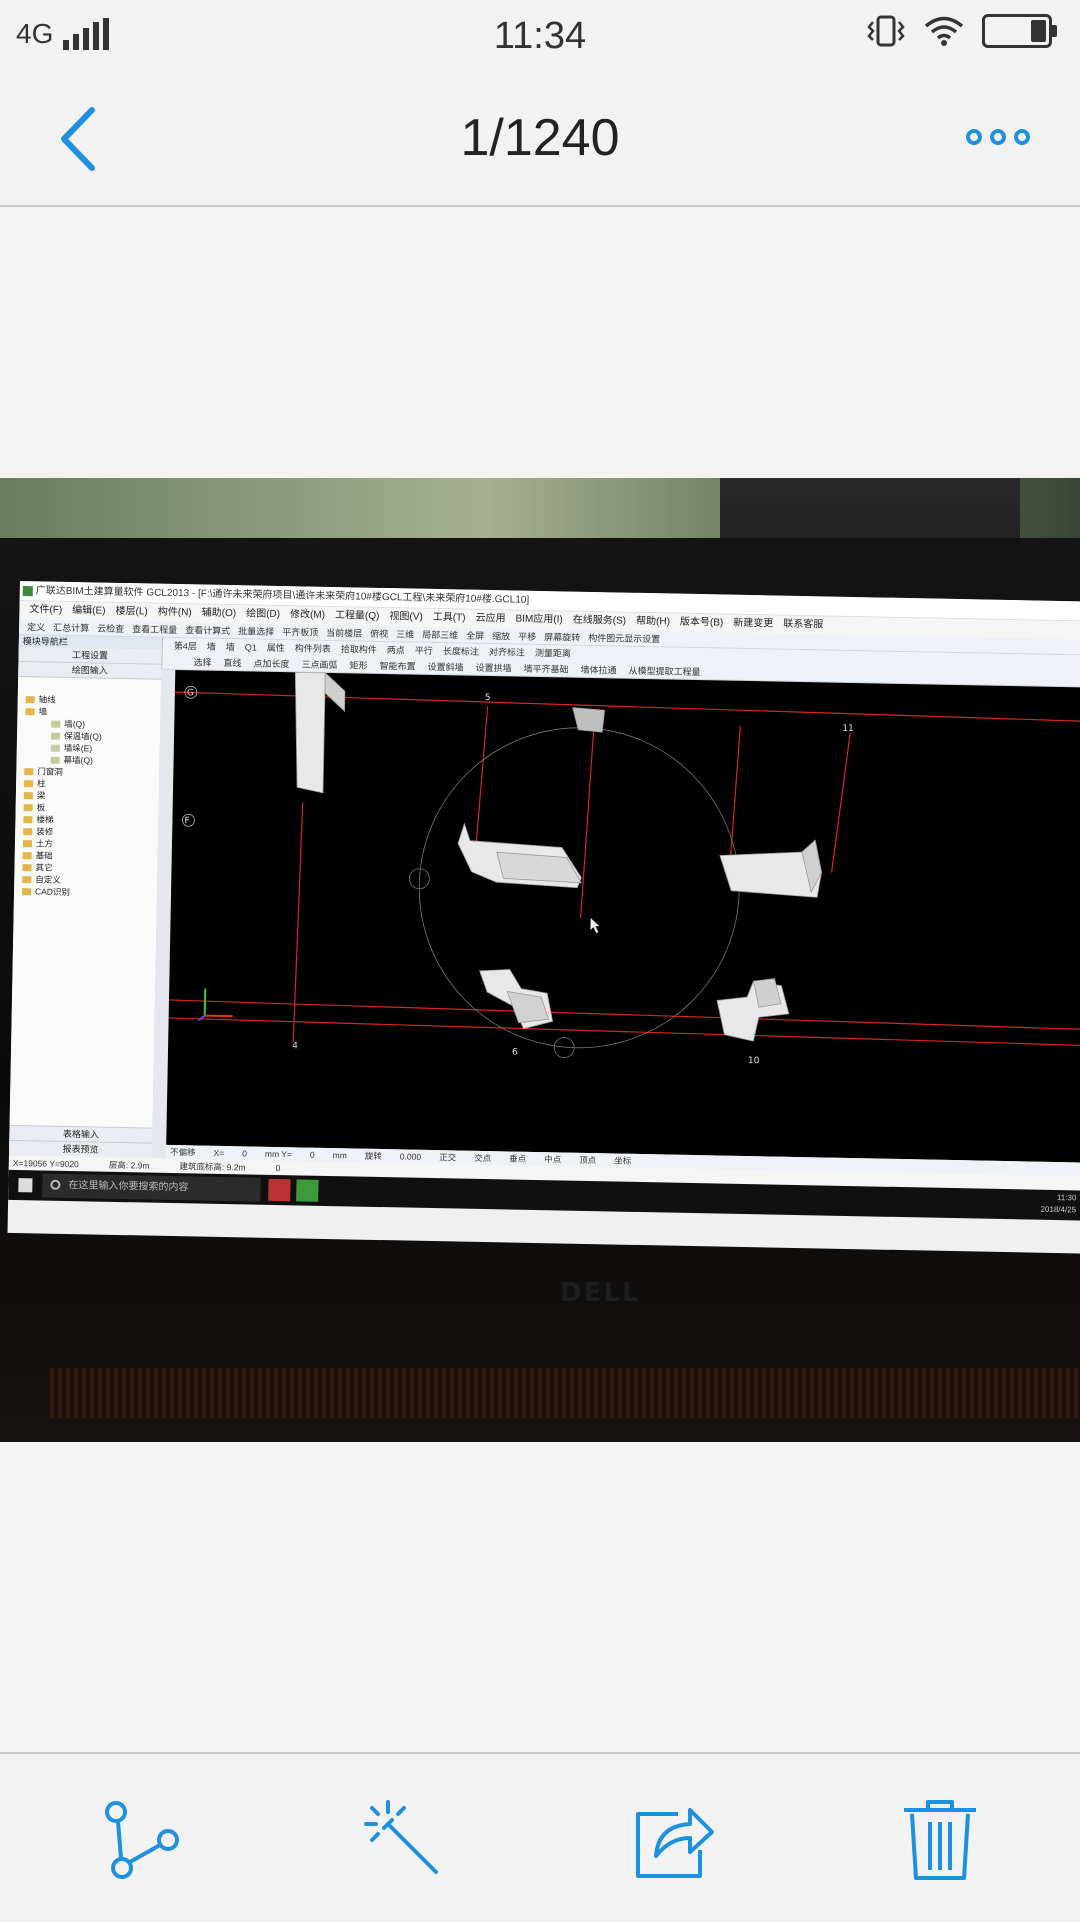 The height and width of the screenshot is (1922, 1080). I want to click on toolbar3-9: 墙体拉通, so click(598, 670).